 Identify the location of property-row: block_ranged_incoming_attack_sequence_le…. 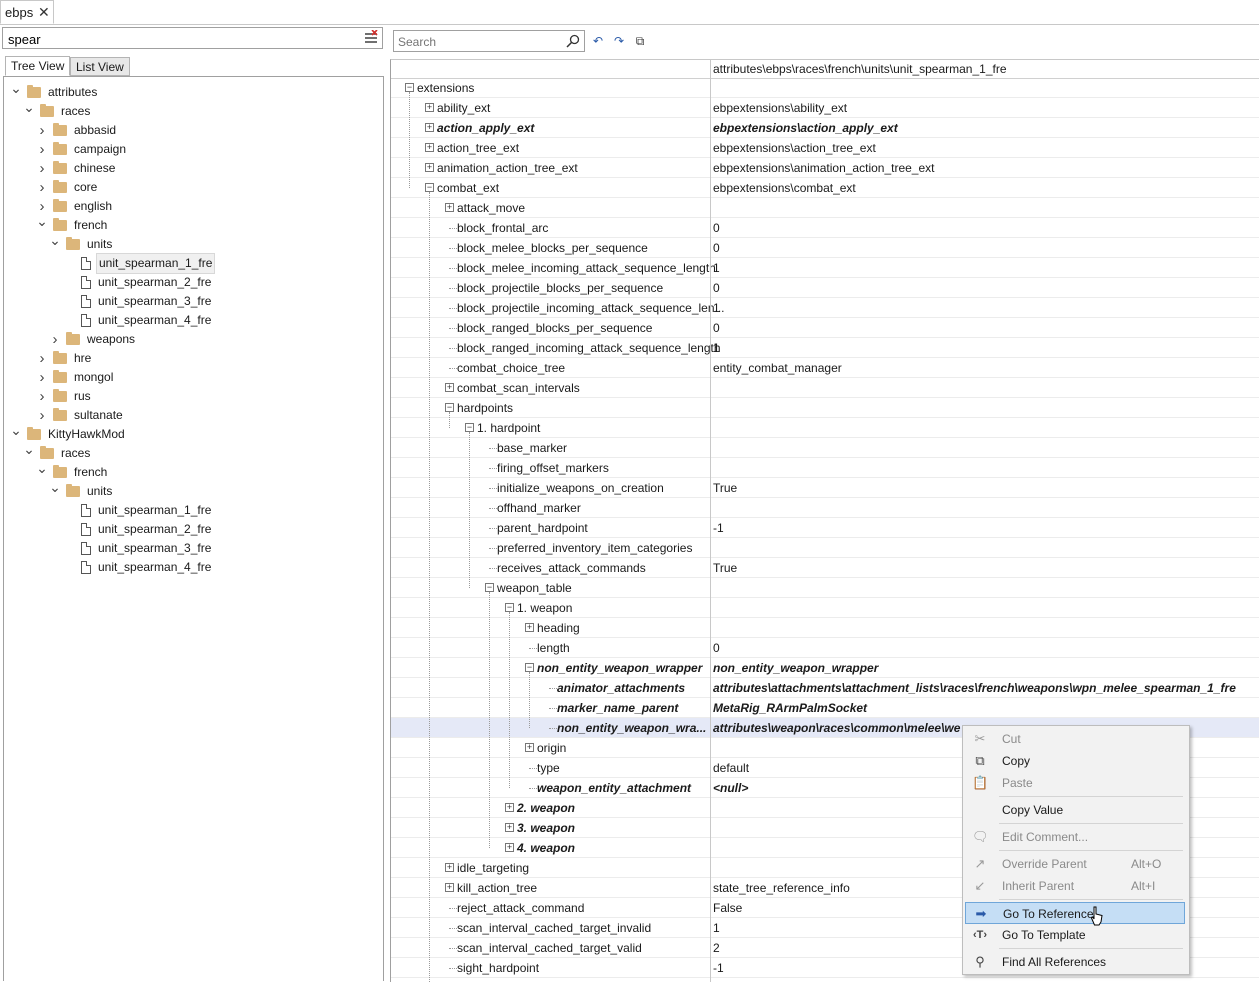
(825, 348).